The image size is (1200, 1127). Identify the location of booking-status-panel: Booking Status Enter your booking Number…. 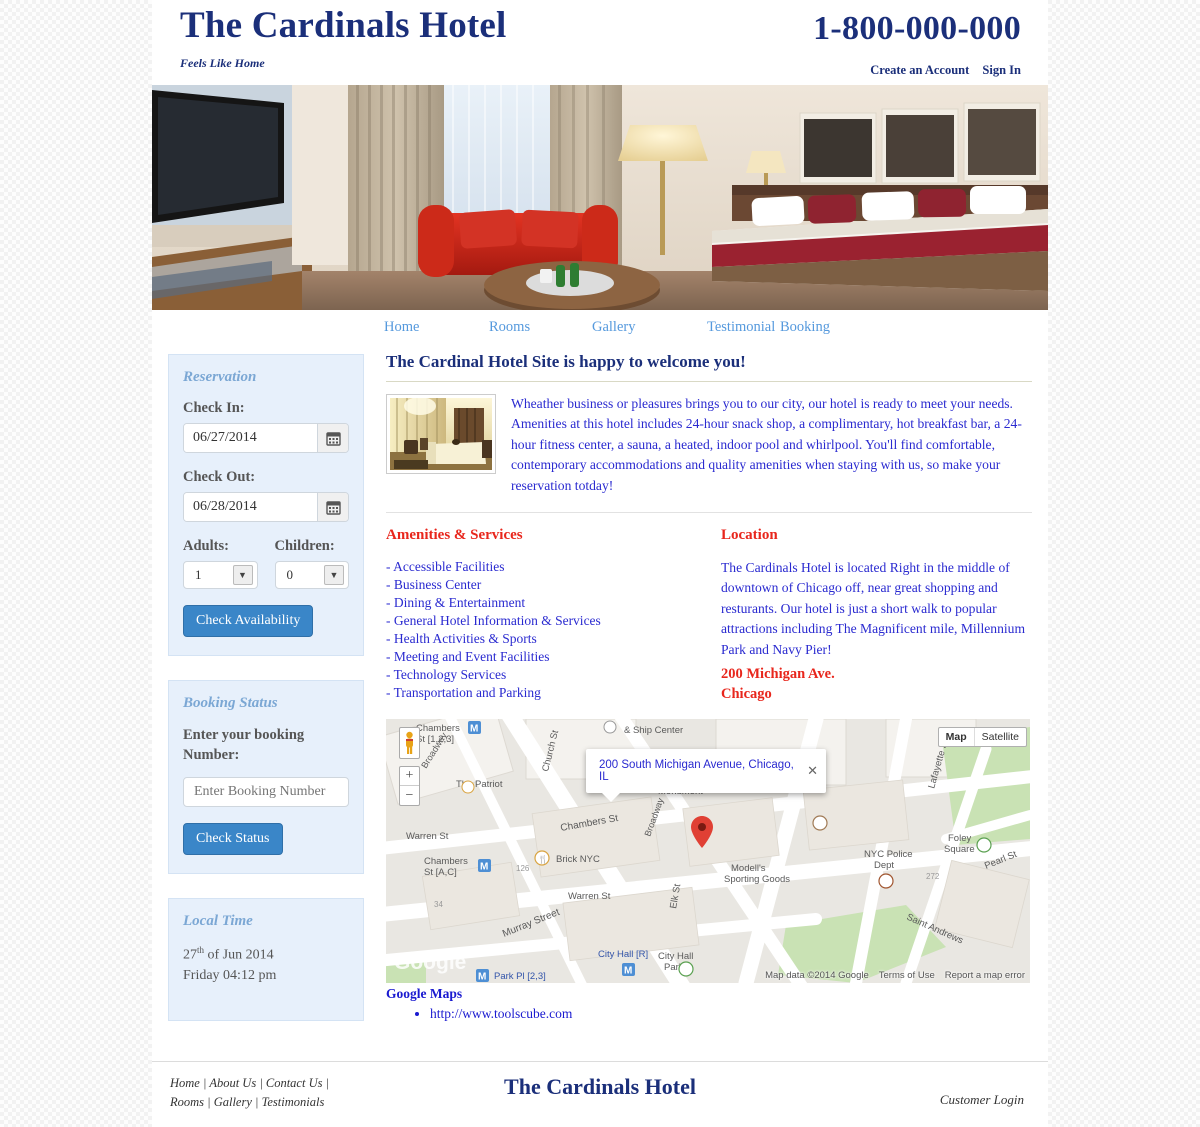
(266, 777).